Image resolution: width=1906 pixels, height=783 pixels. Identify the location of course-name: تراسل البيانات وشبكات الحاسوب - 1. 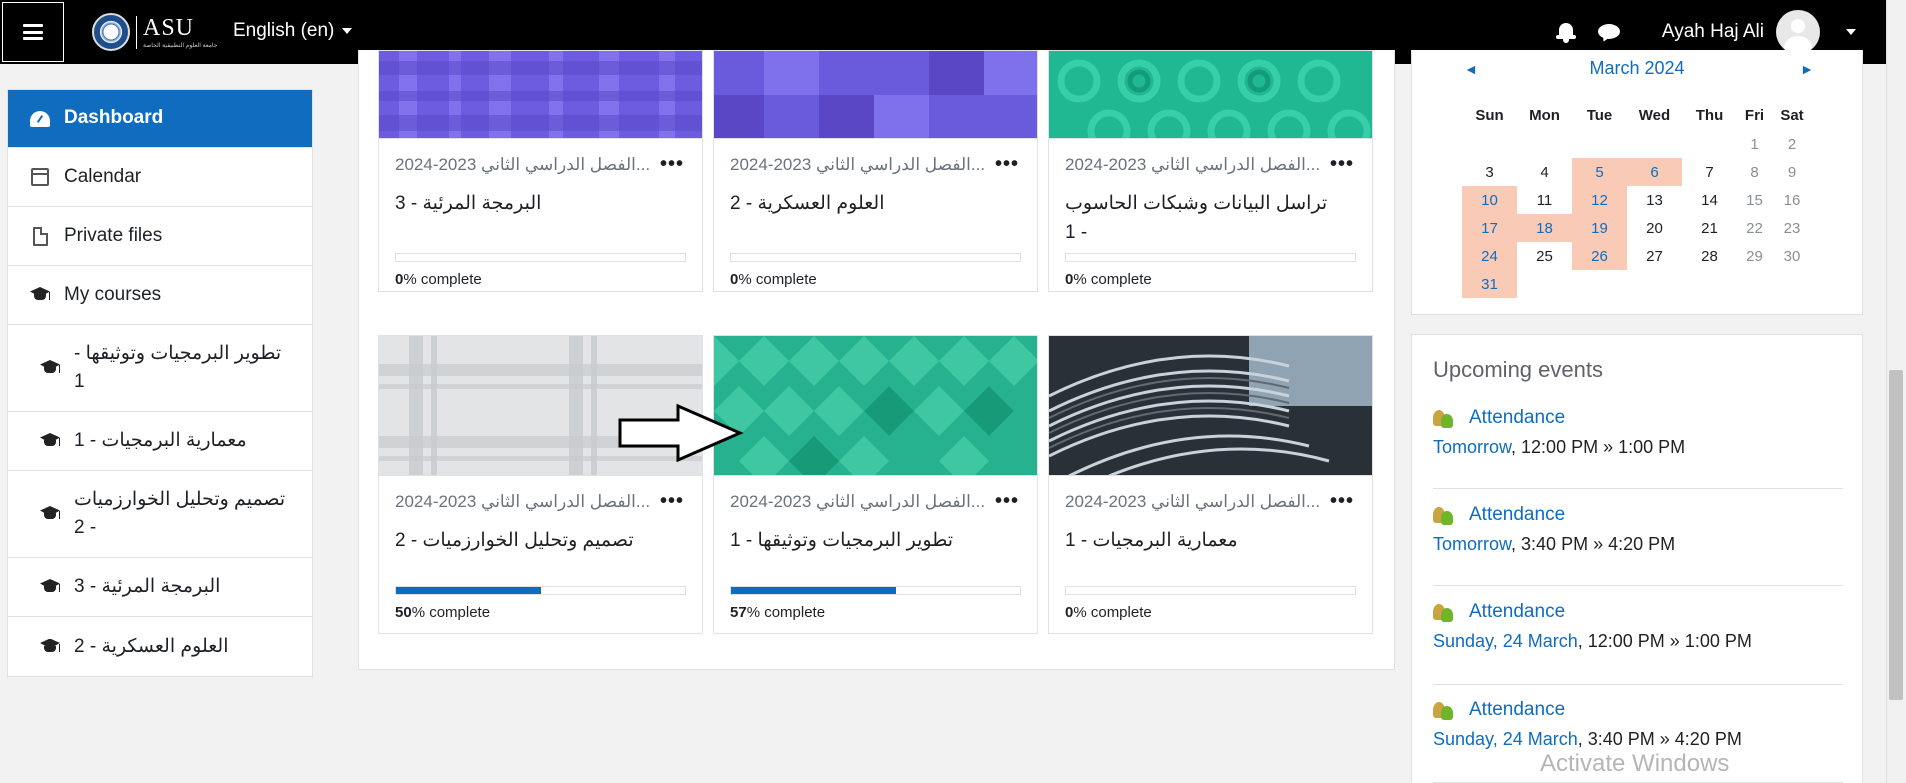
(1198, 218).